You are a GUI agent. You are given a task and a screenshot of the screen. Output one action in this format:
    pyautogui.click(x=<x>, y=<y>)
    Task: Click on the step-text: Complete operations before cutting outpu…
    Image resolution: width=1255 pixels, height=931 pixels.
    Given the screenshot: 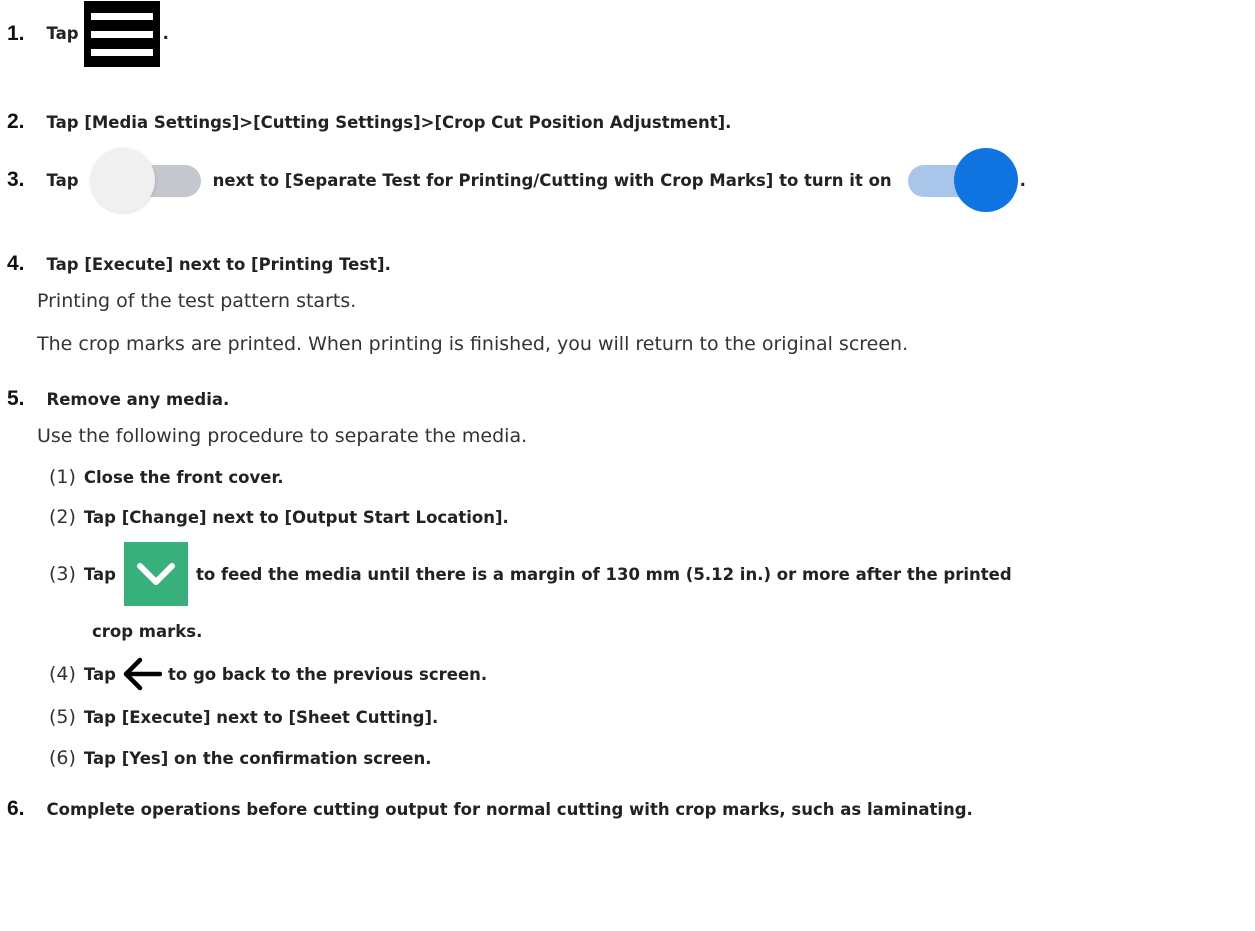 What is the action you would take?
    pyautogui.click(x=509, y=809)
    